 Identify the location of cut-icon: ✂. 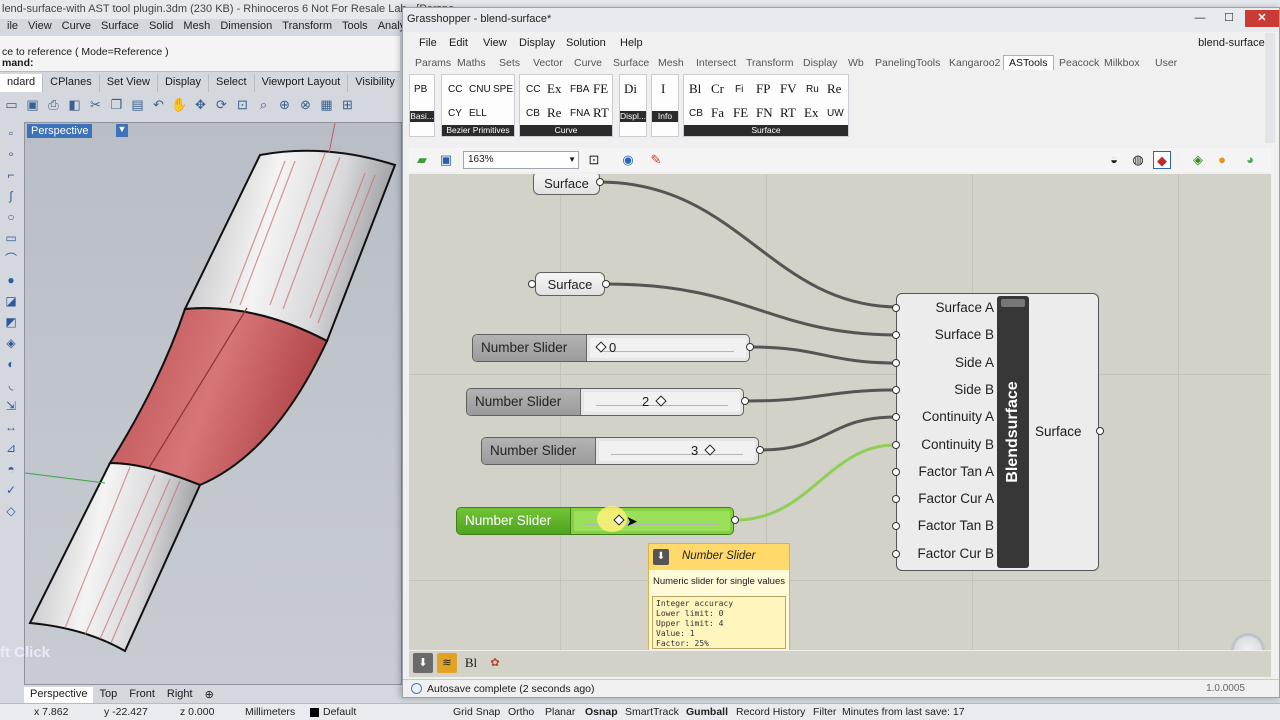
(95, 104).